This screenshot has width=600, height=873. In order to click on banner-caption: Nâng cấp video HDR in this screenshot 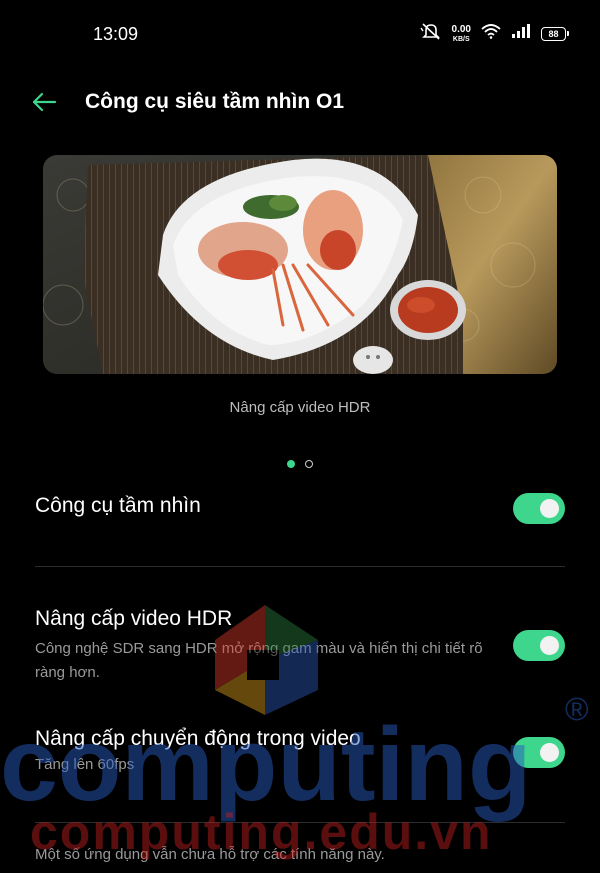, I will do `click(300, 407)`.